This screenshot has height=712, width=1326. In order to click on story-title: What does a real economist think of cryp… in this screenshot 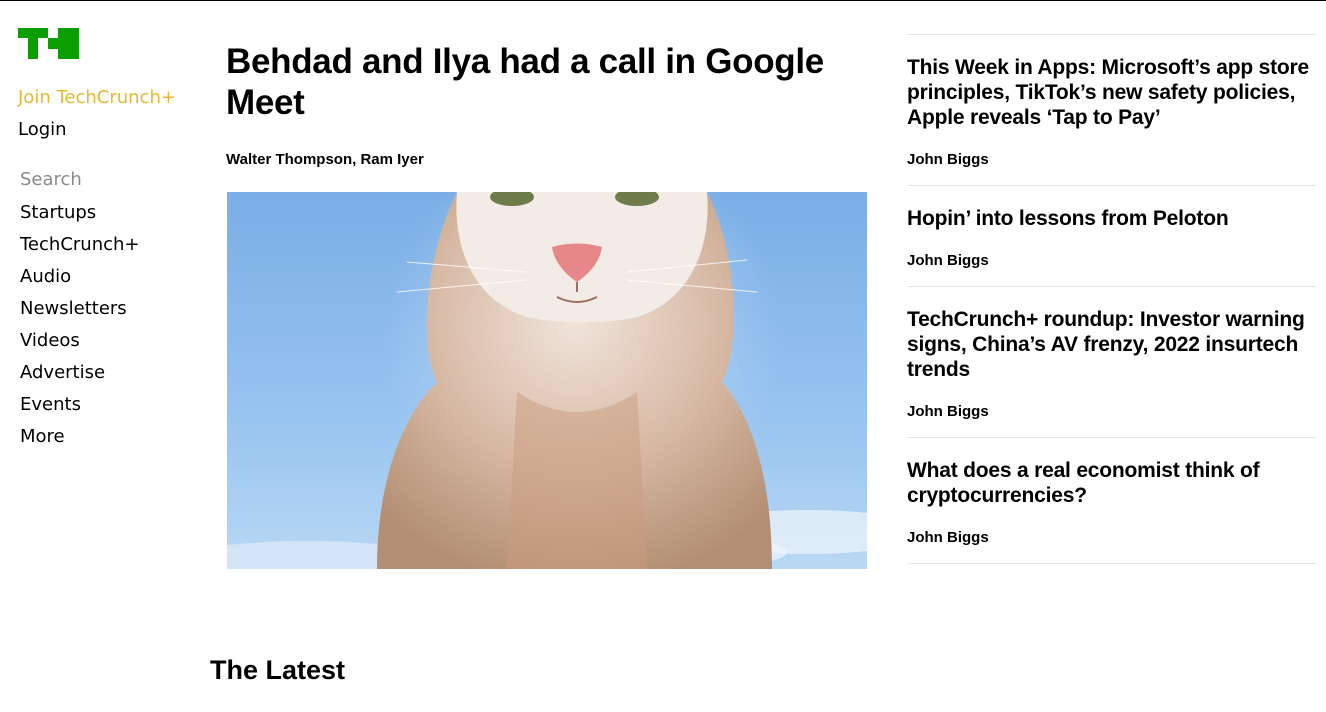, I will do `click(1111, 483)`.